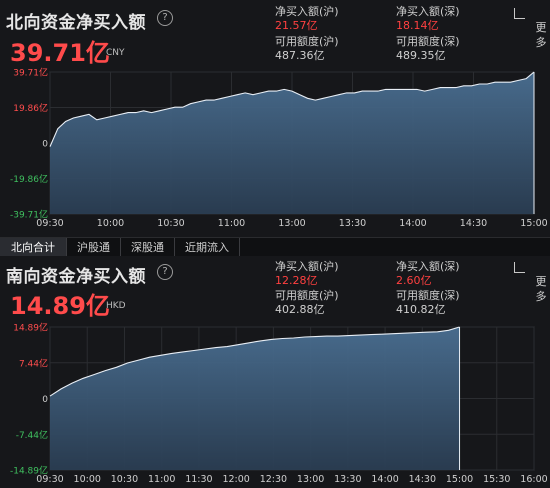  Describe the element at coordinates (76, 23) in the screenshot. I see `northbound-title: 北向资金净买入额` at that location.